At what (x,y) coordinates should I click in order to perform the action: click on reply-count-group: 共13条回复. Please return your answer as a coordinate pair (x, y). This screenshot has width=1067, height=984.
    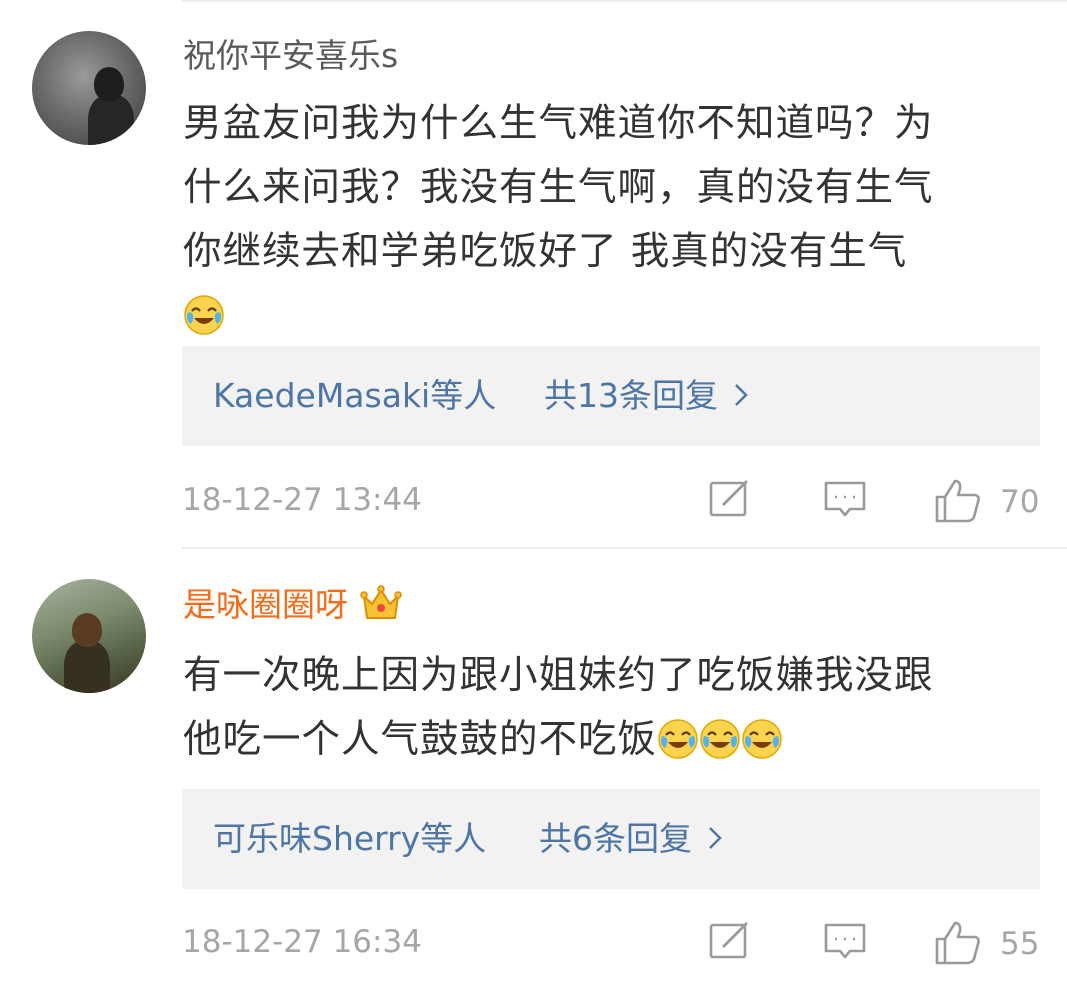
    Looking at the image, I should click on (646, 396).